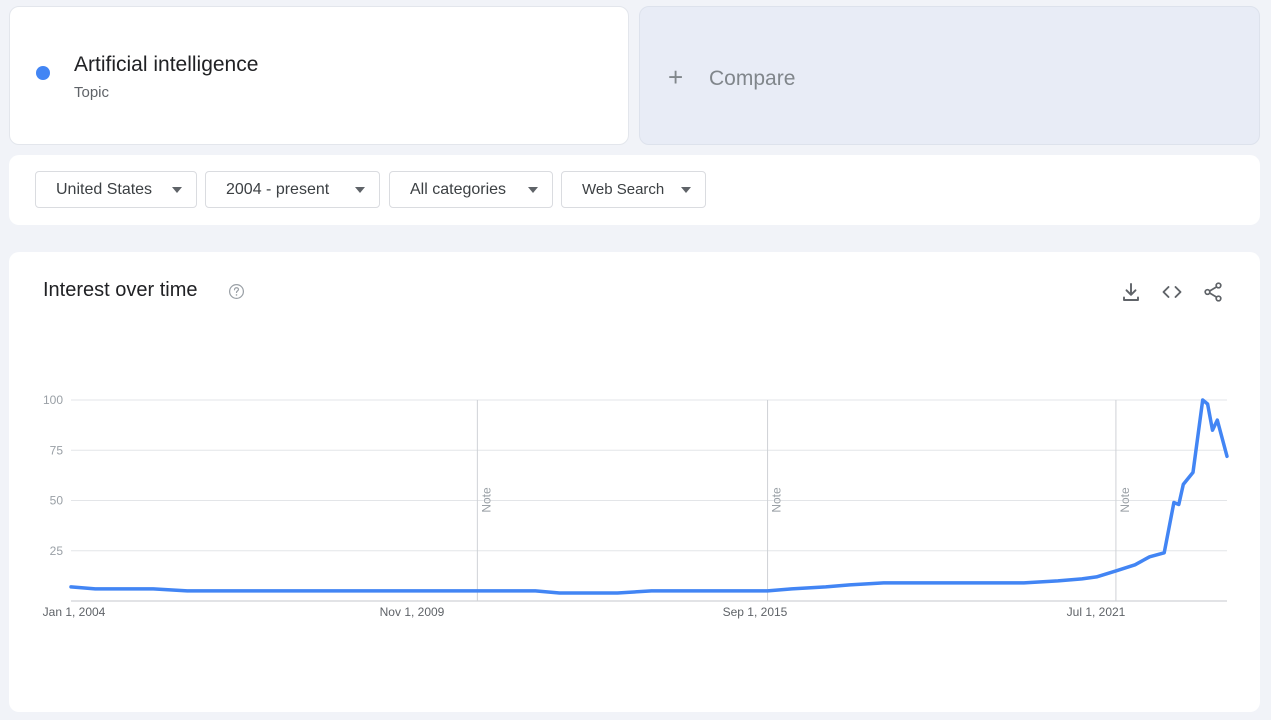  I want to click on y-tick-label: 50, so click(57, 501).